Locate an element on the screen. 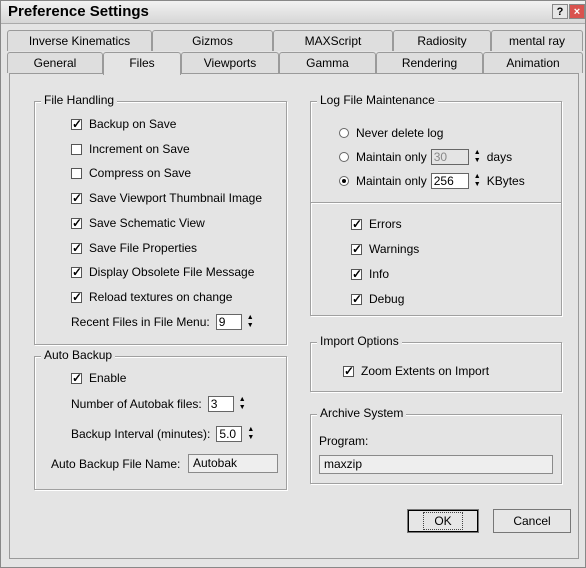  auto-backup-enable-label: Enable is located at coordinates (108, 378).